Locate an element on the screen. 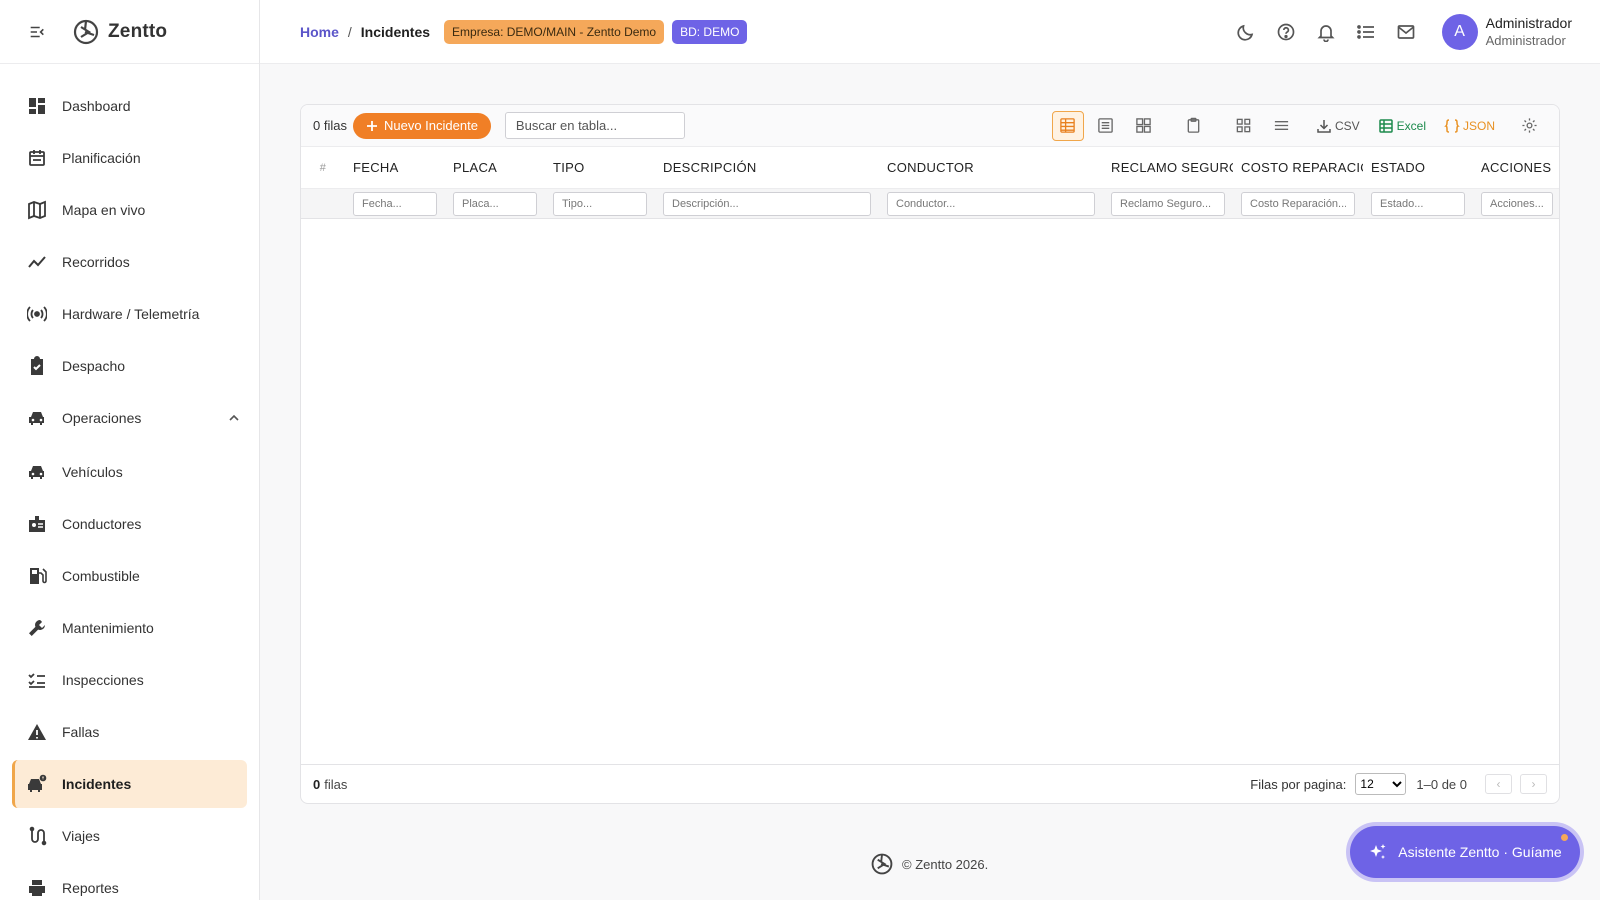  sidebar-item-label: Incidentes is located at coordinates (97, 784).